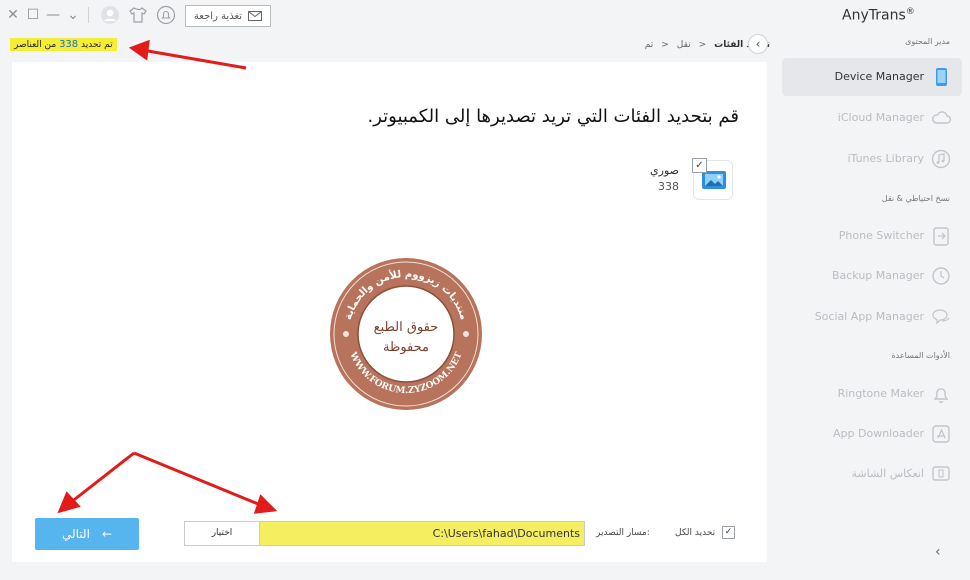 This screenshot has width=970, height=580. I want to click on sidebar-item-backup-manager: Backup Manager, so click(872, 276).